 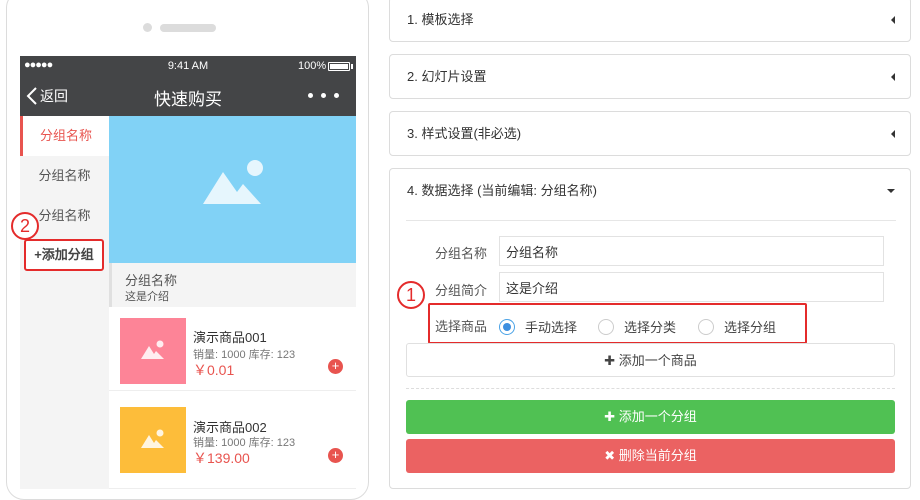 I want to click on panel-divider, so click(x=651, y=220).